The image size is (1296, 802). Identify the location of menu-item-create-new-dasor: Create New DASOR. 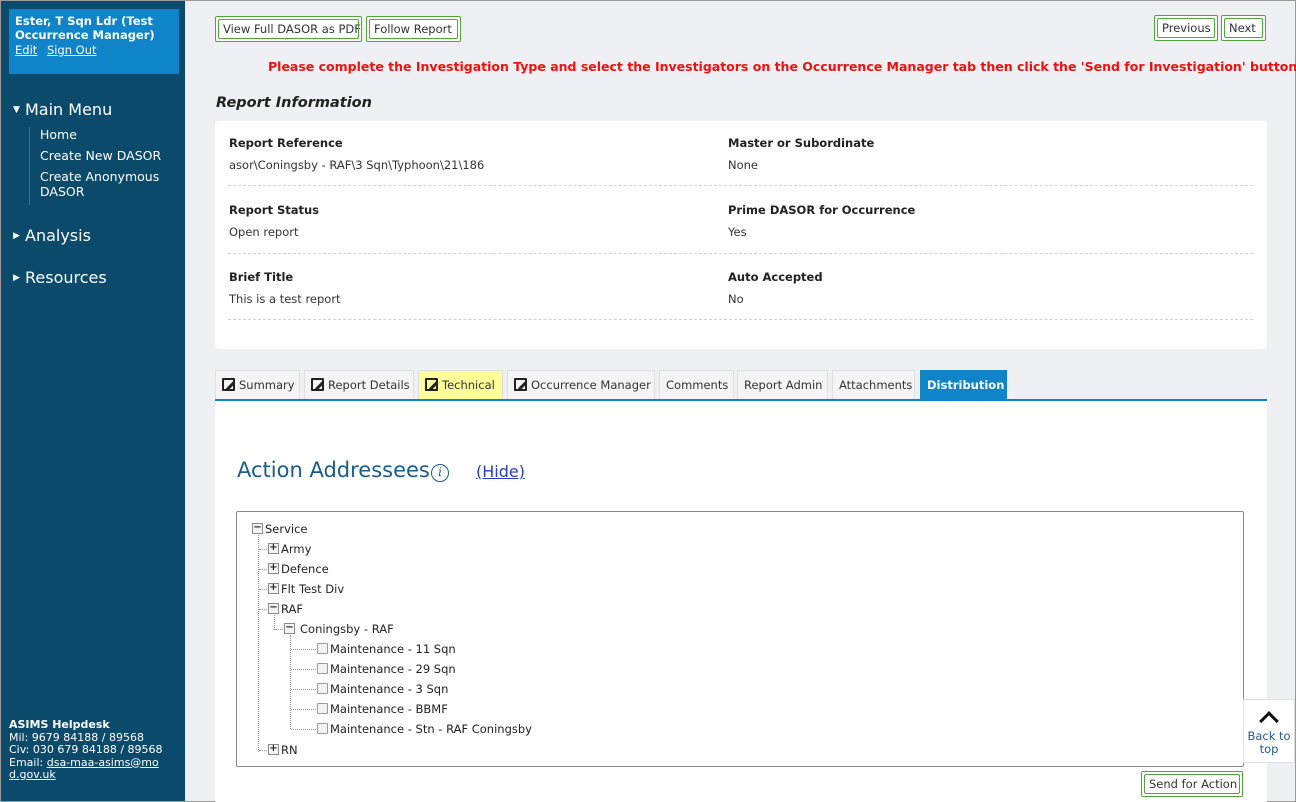
(109, 155).